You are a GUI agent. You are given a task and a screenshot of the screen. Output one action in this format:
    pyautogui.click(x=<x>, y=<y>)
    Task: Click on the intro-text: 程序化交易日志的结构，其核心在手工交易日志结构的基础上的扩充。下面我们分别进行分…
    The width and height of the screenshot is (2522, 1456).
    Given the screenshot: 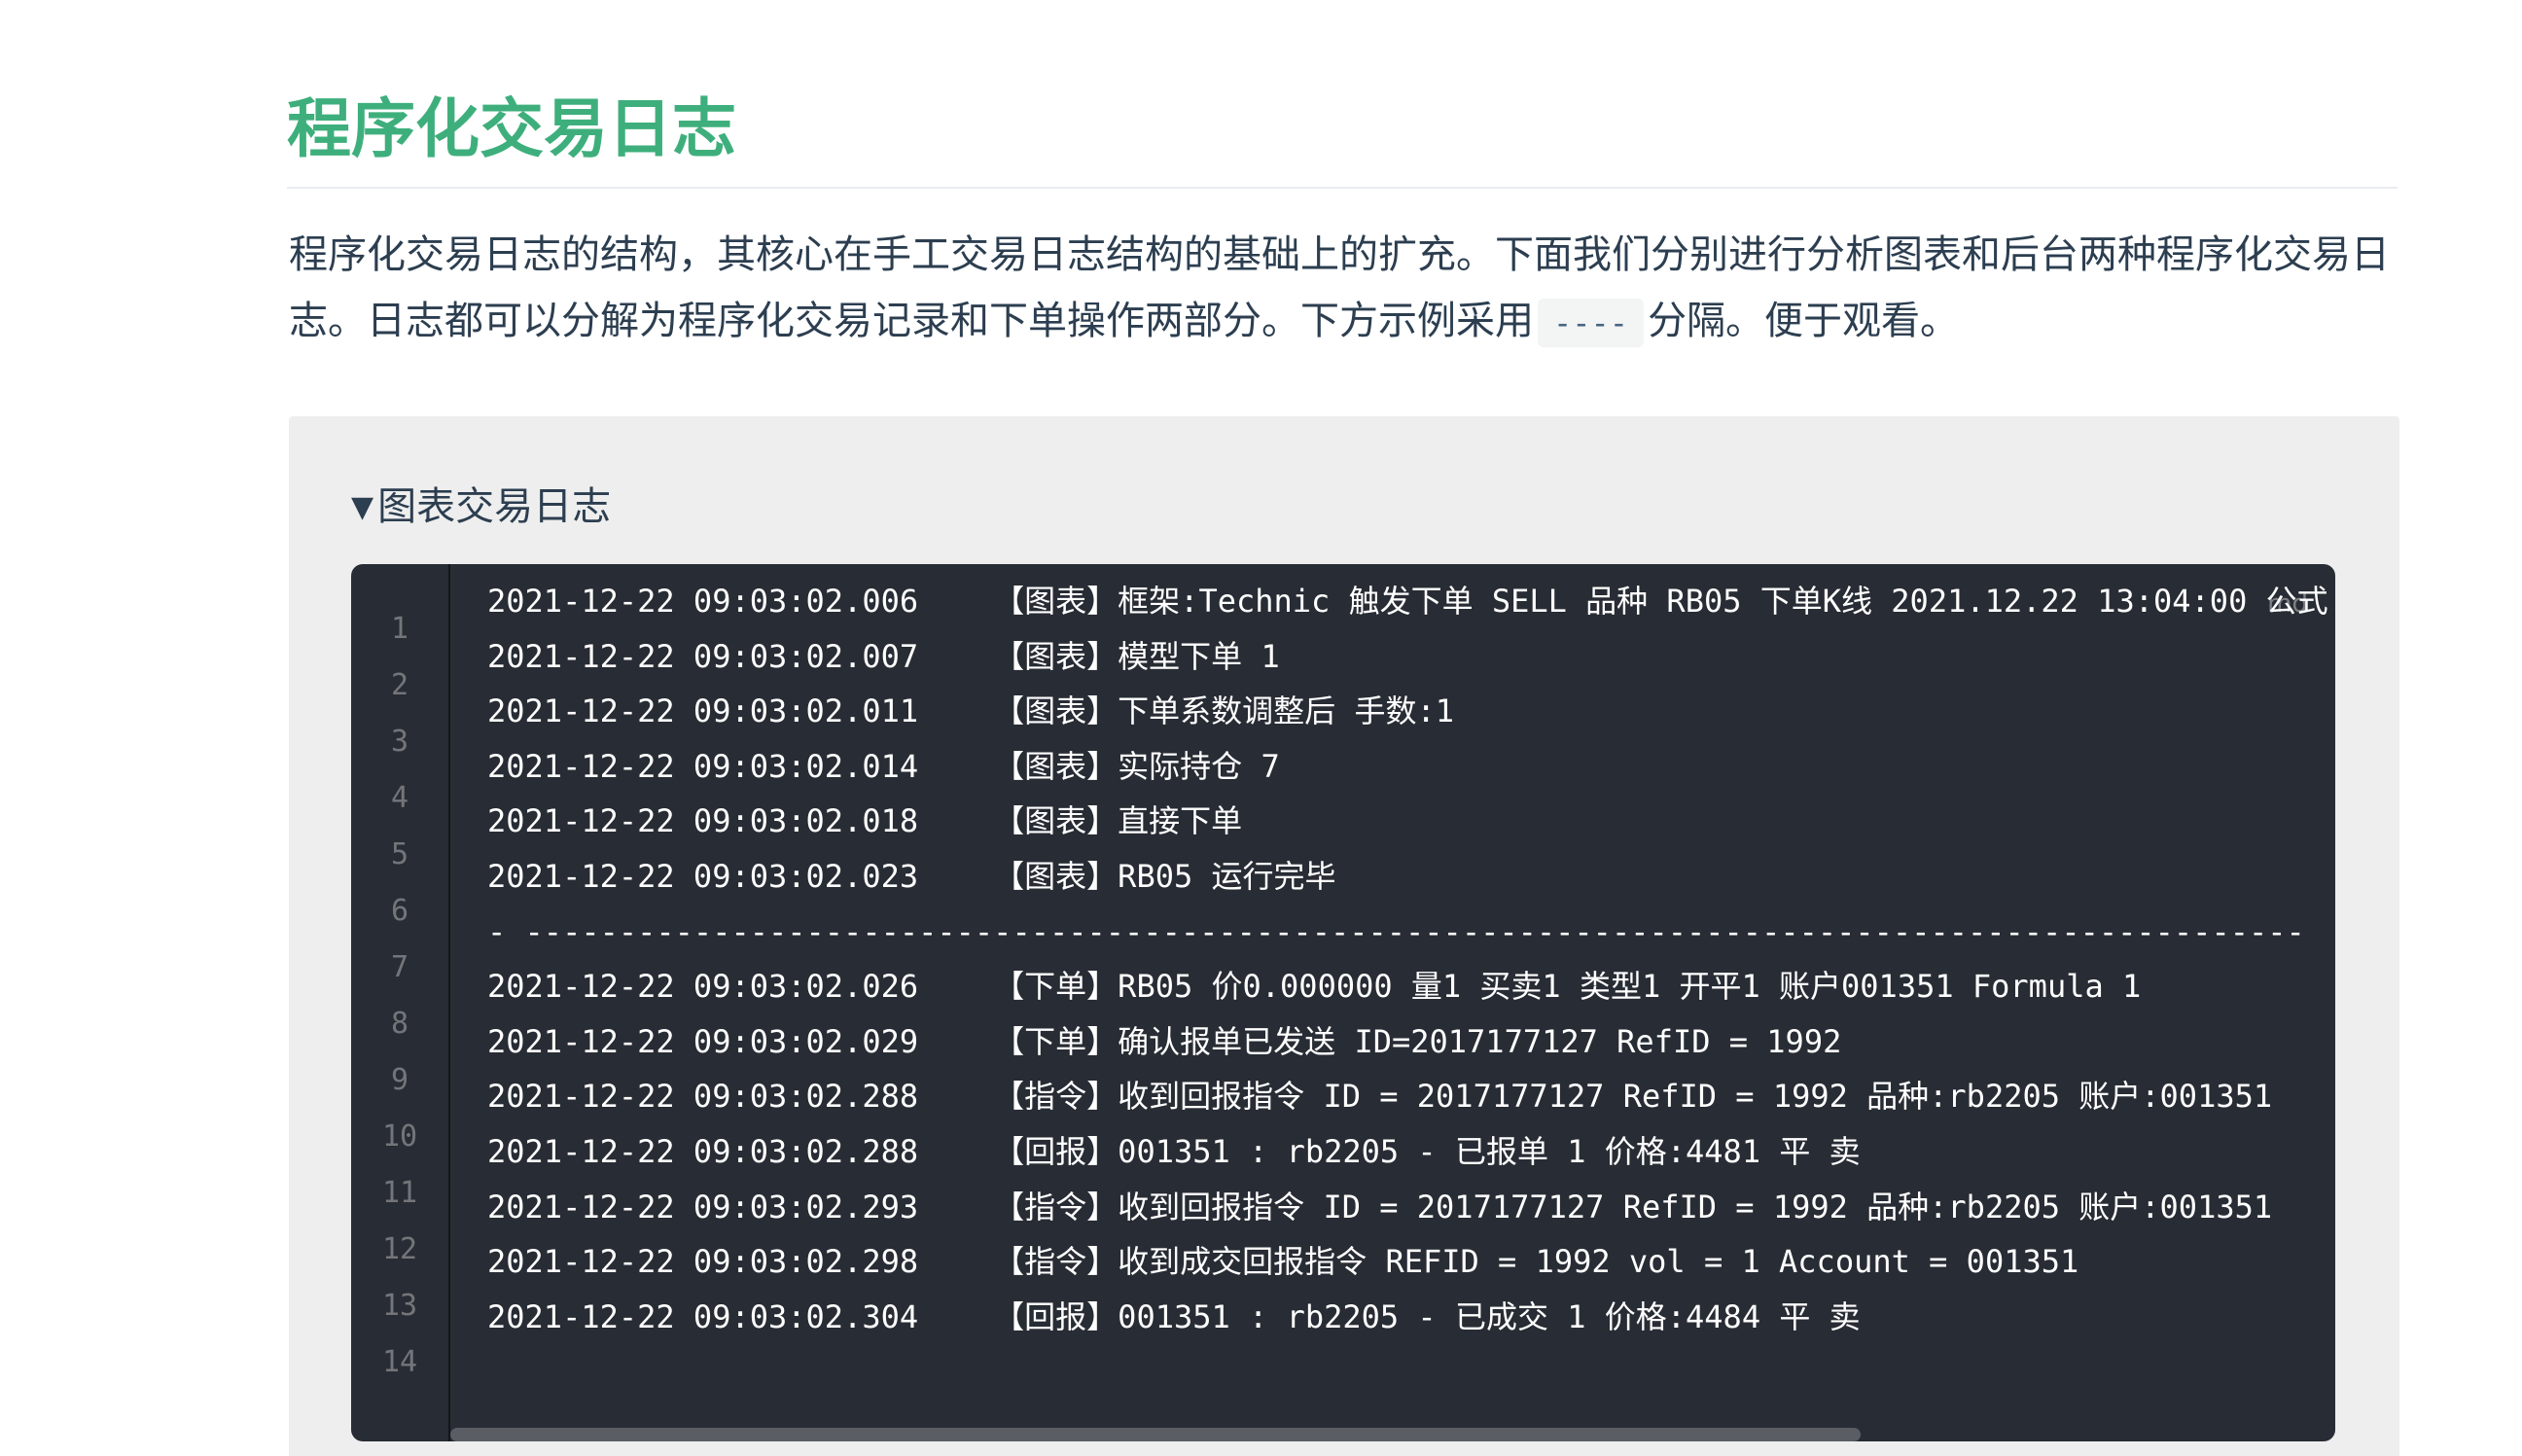 What is the action you would take?
    pyautogui.click(x=1339, y=287)
    